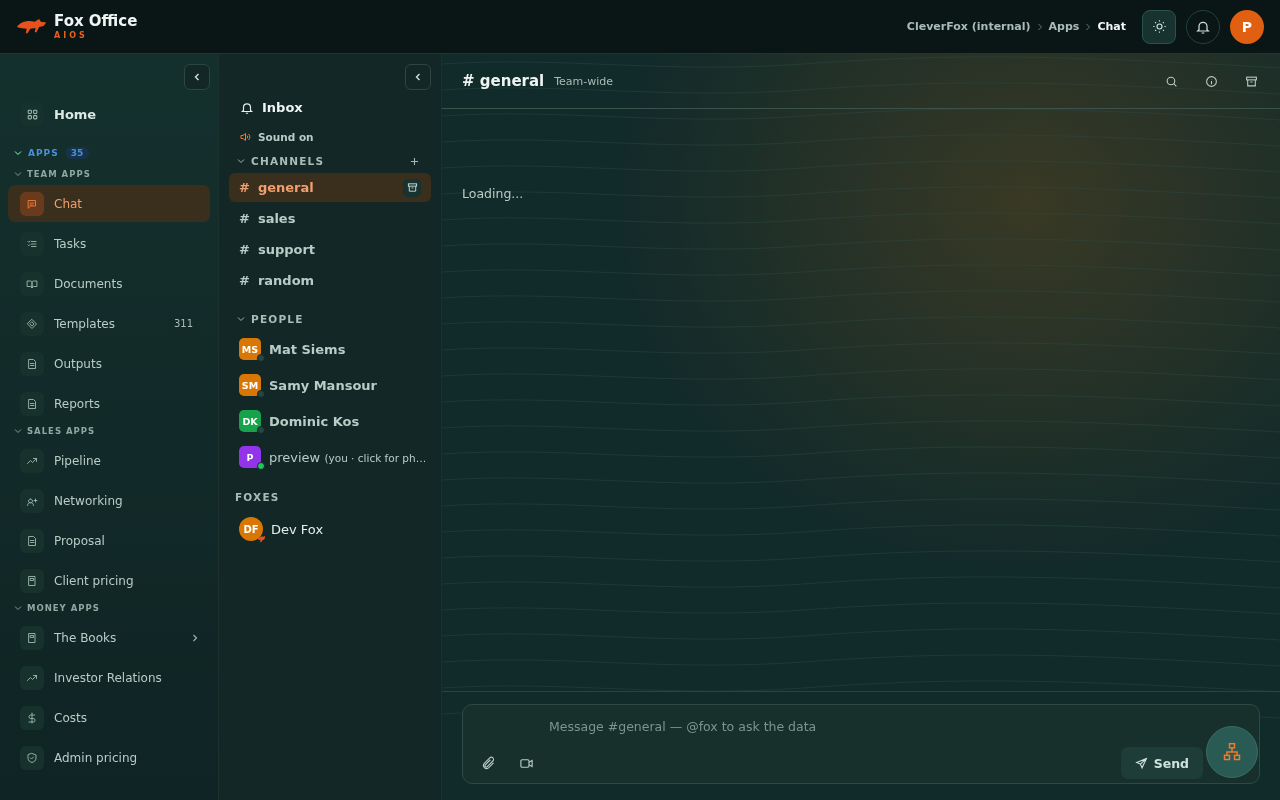 The image size is (1280, 800). I want to click on section-heading: PEOPLE, so click(337, 319).